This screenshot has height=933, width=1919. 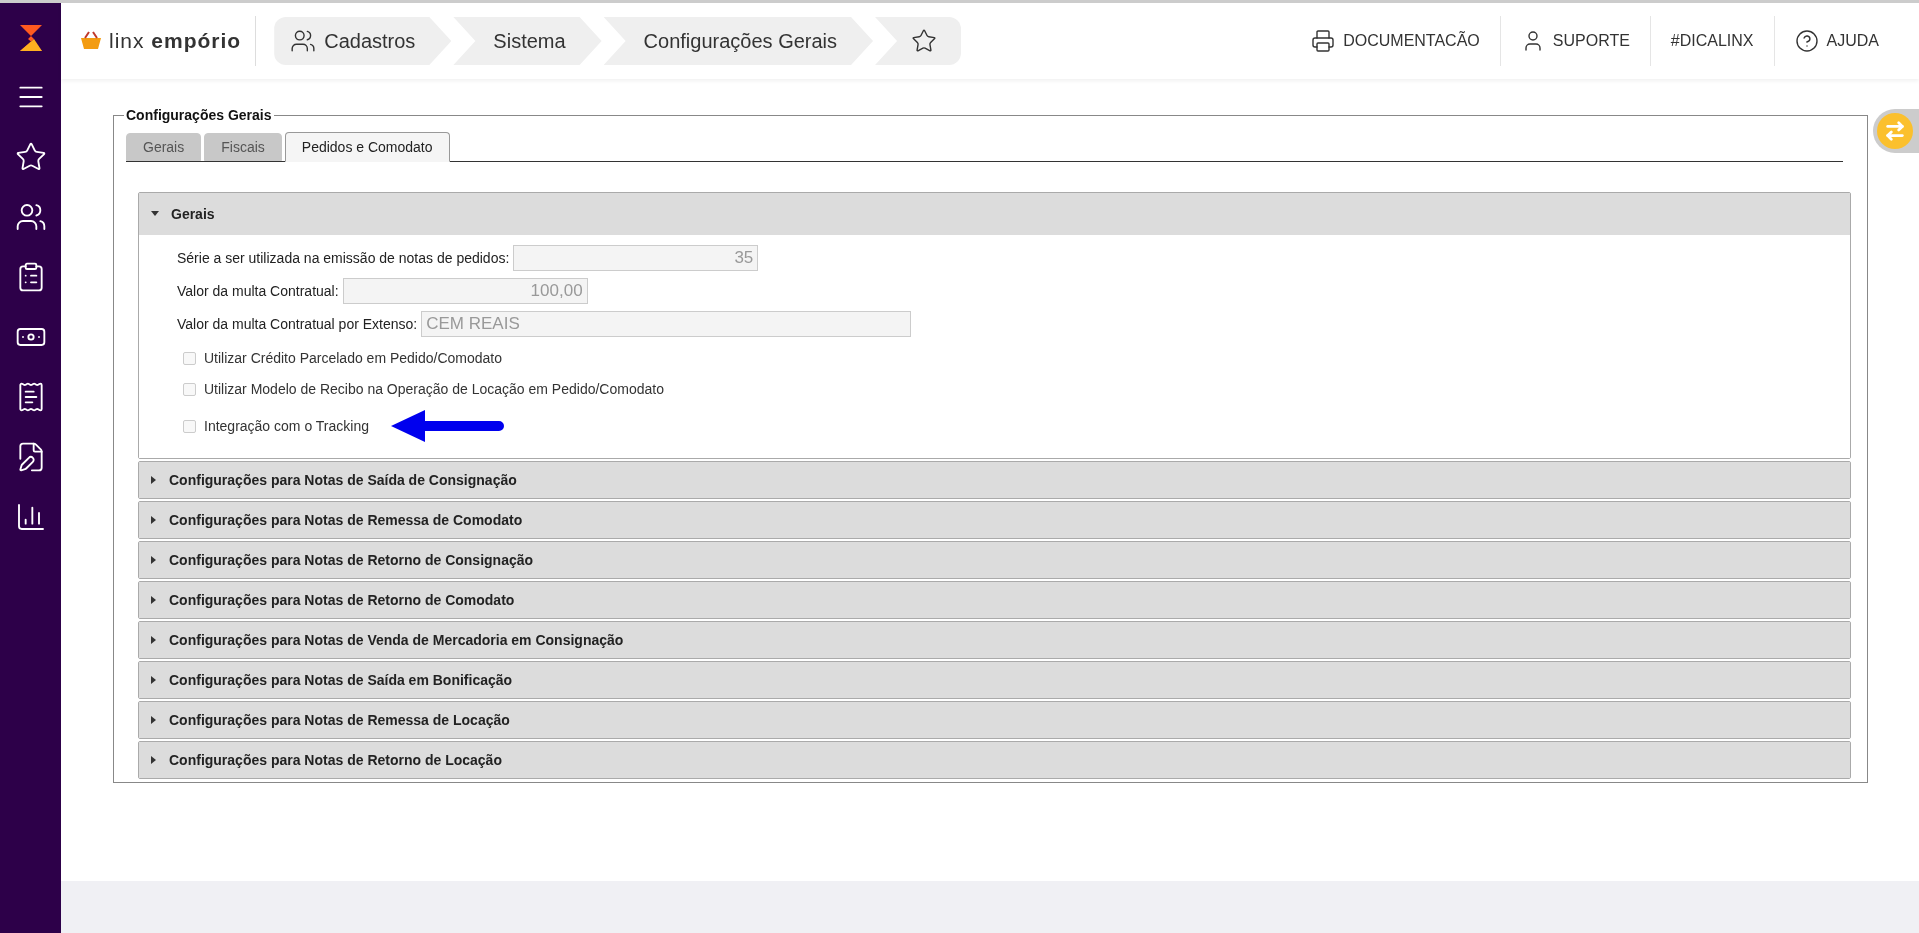 I want to click on checkbox-label: Utilizar Crédito Parcelado em Pedido/Comodato, so click(x=353, y=358).